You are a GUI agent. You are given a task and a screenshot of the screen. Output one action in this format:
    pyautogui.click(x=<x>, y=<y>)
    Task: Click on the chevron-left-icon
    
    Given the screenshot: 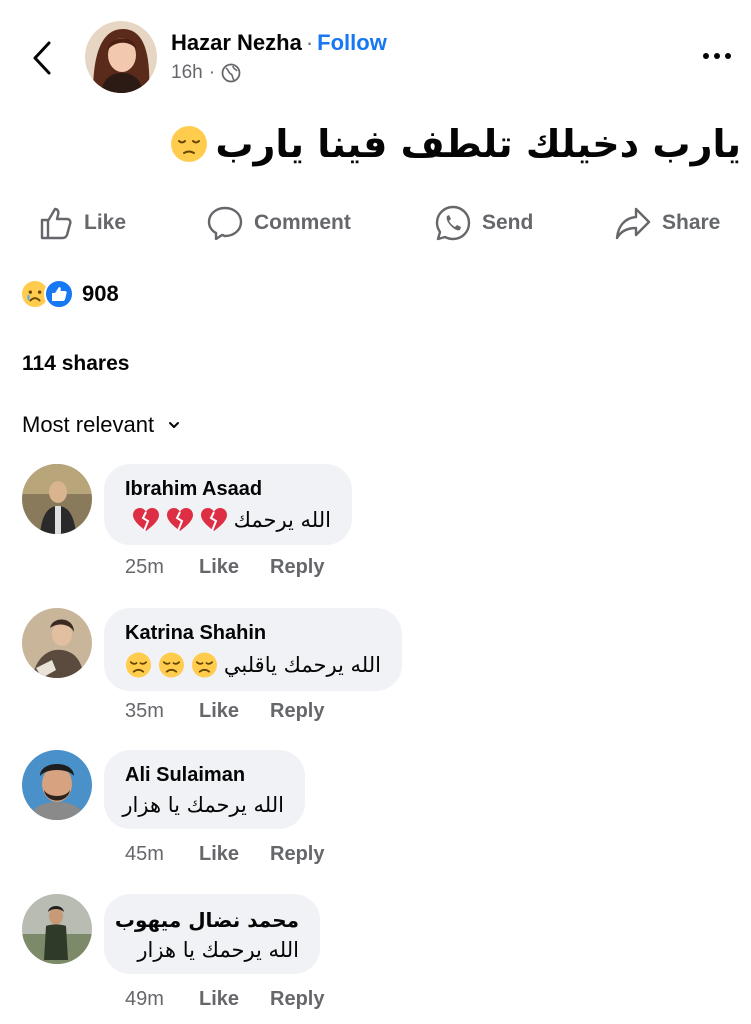 What is the action you would take?
    pyautogui.click(x=42, y=58)
    